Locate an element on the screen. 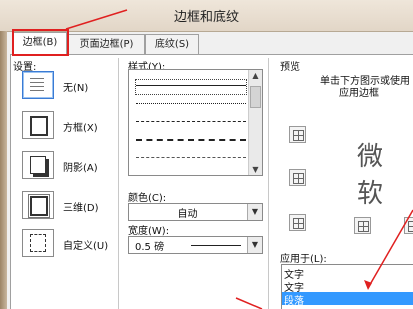 This screenshot has width=413, height=309. setting-3d-icon is located at coordinates (39, 206).